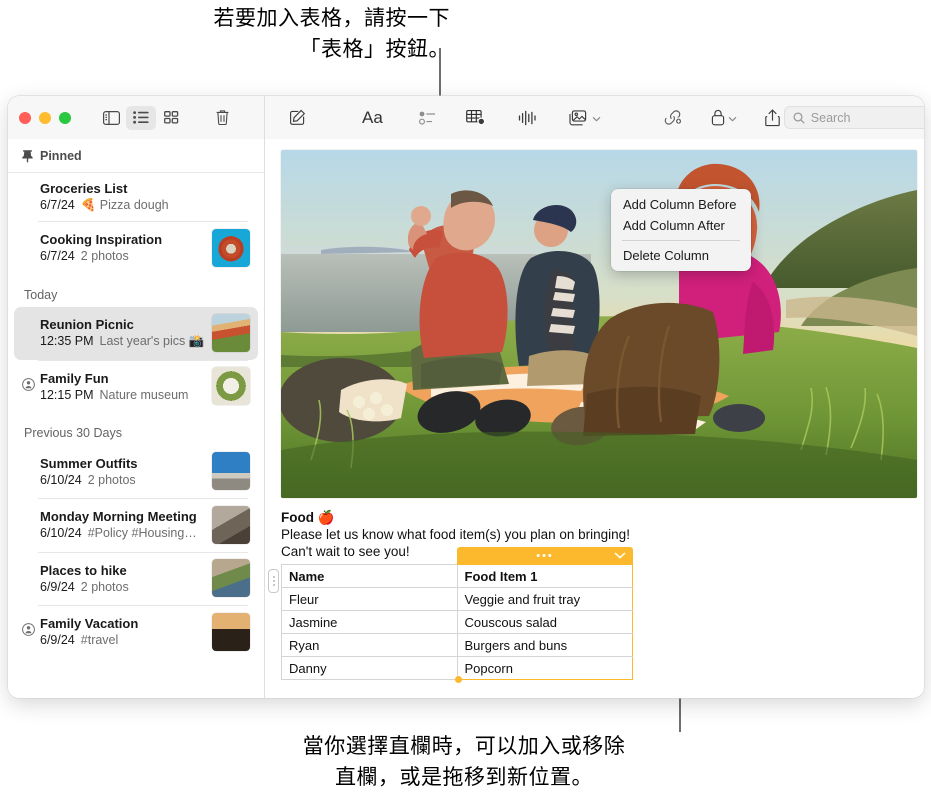  What do you see at coordinates (144, 394) in the screenshot?
I see `note-preview: Nature museum` at bounding box center [144, 394].